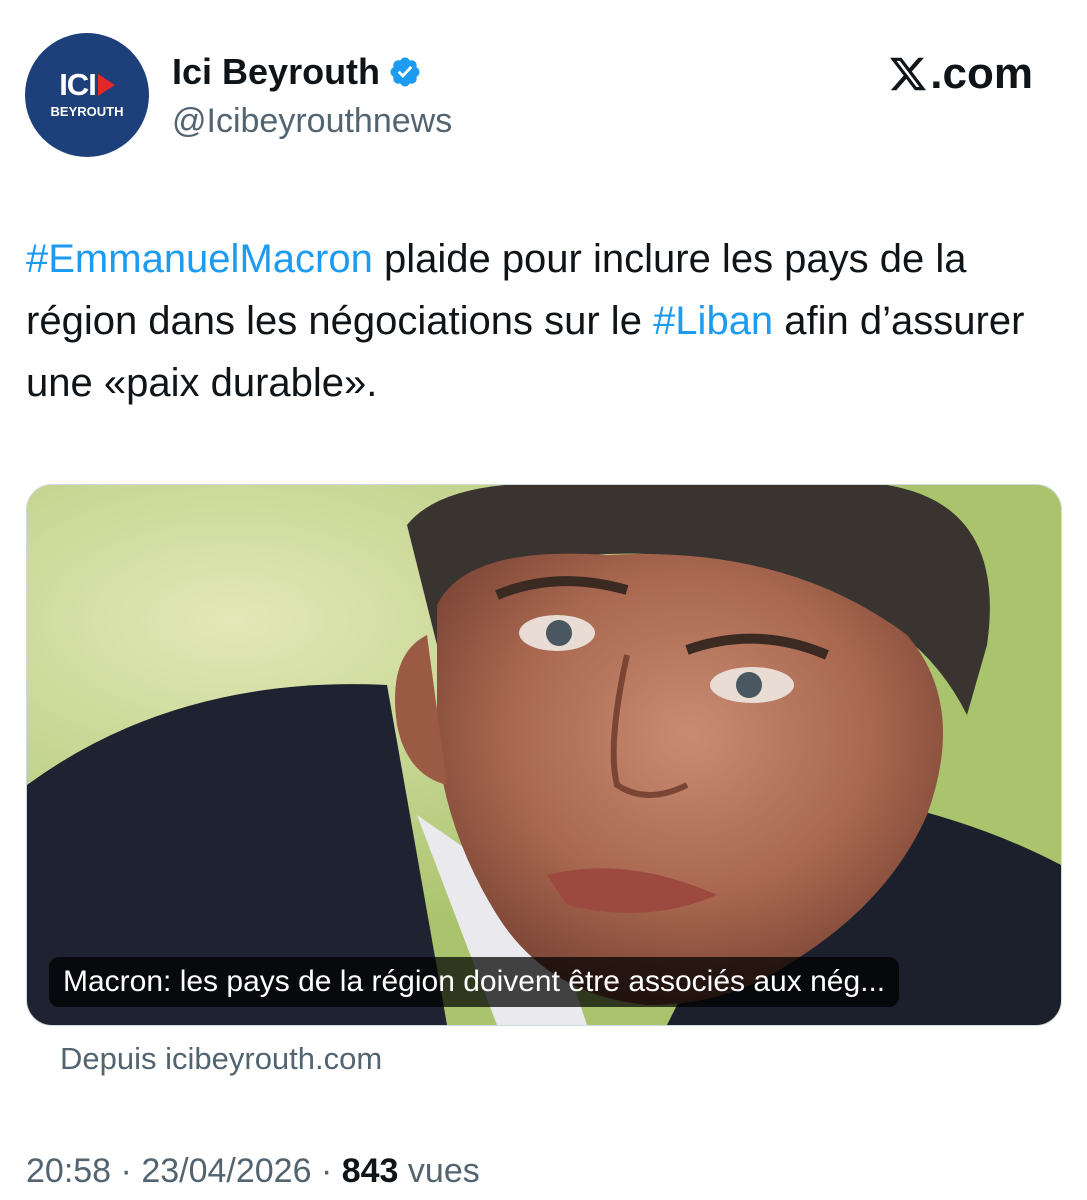 Image resolution: width=1087 pixels, height=1200 pixels. Describe the element at coordinates (981, 73) in the screenshot. I see `x-domain-text: .com` at that location.